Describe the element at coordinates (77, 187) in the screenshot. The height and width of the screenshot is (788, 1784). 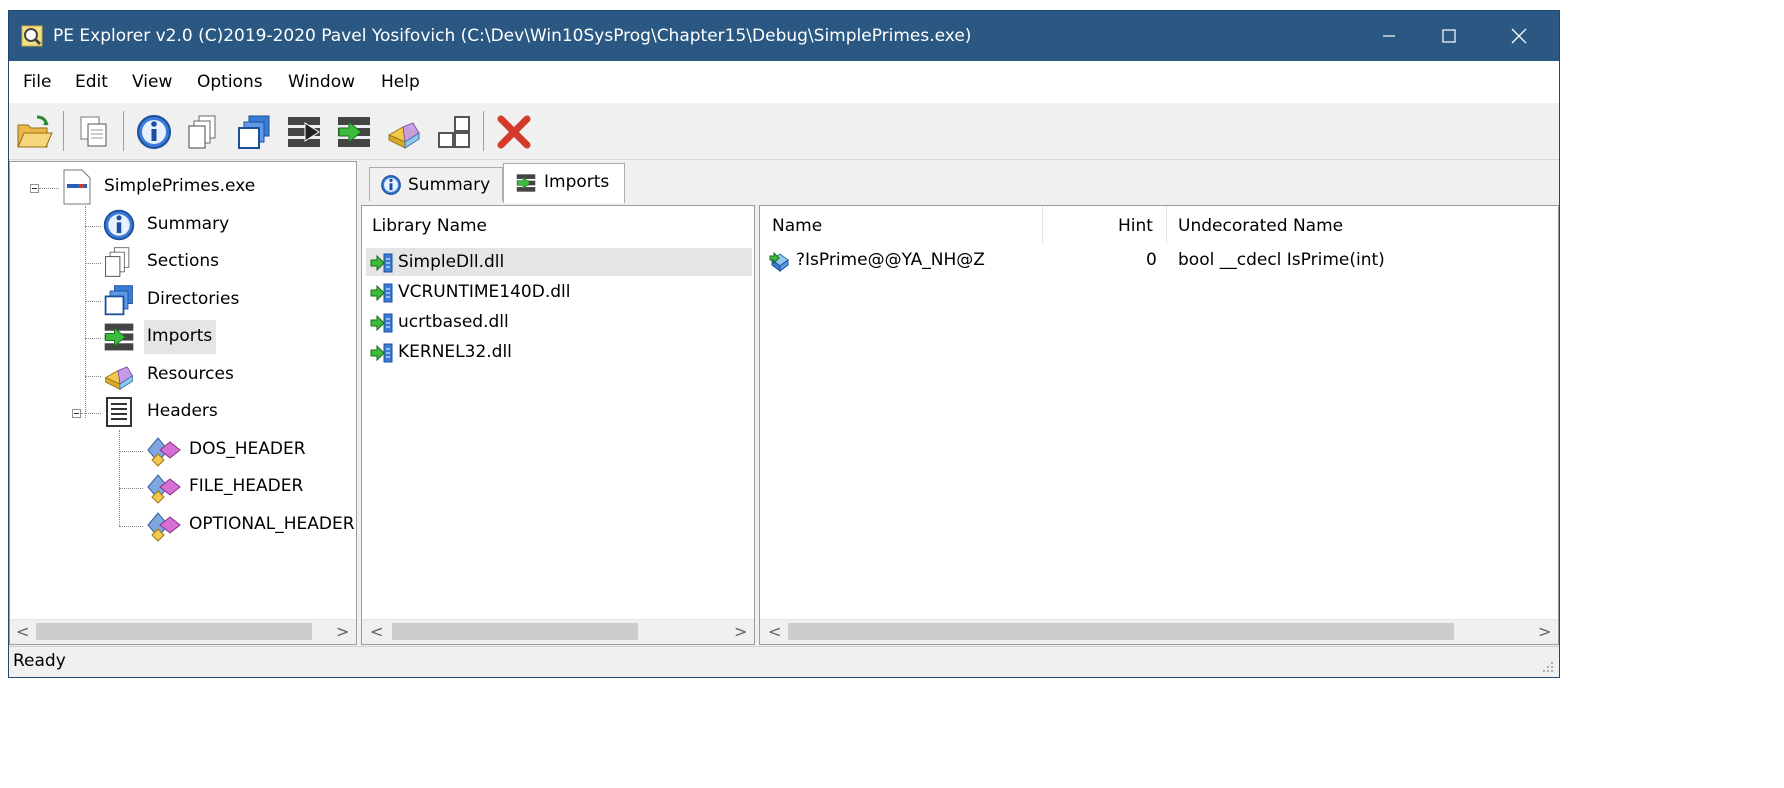
I see `exe-file-icon` at that location.